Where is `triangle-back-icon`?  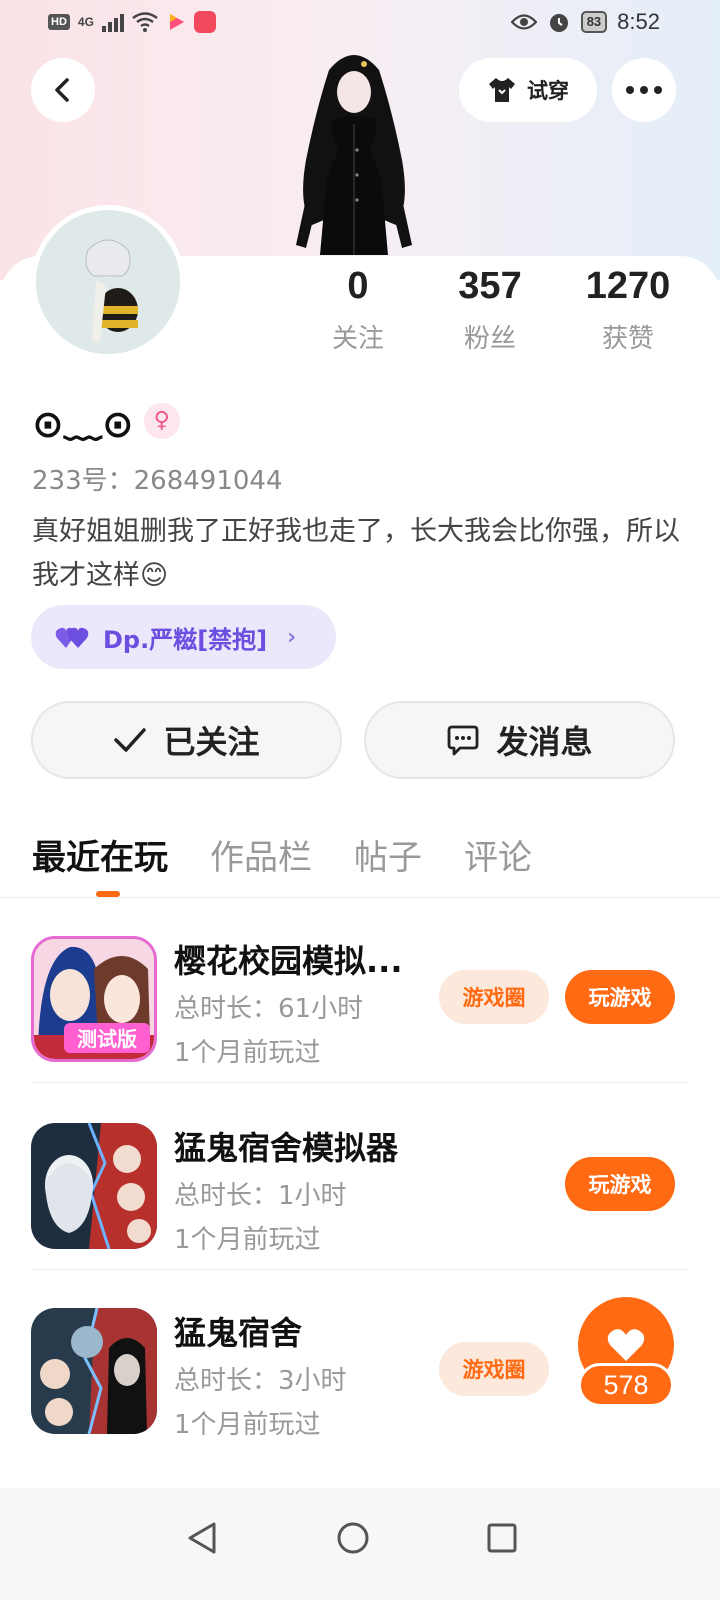
triangle-back-icon is located at coordinates (202, 1538).